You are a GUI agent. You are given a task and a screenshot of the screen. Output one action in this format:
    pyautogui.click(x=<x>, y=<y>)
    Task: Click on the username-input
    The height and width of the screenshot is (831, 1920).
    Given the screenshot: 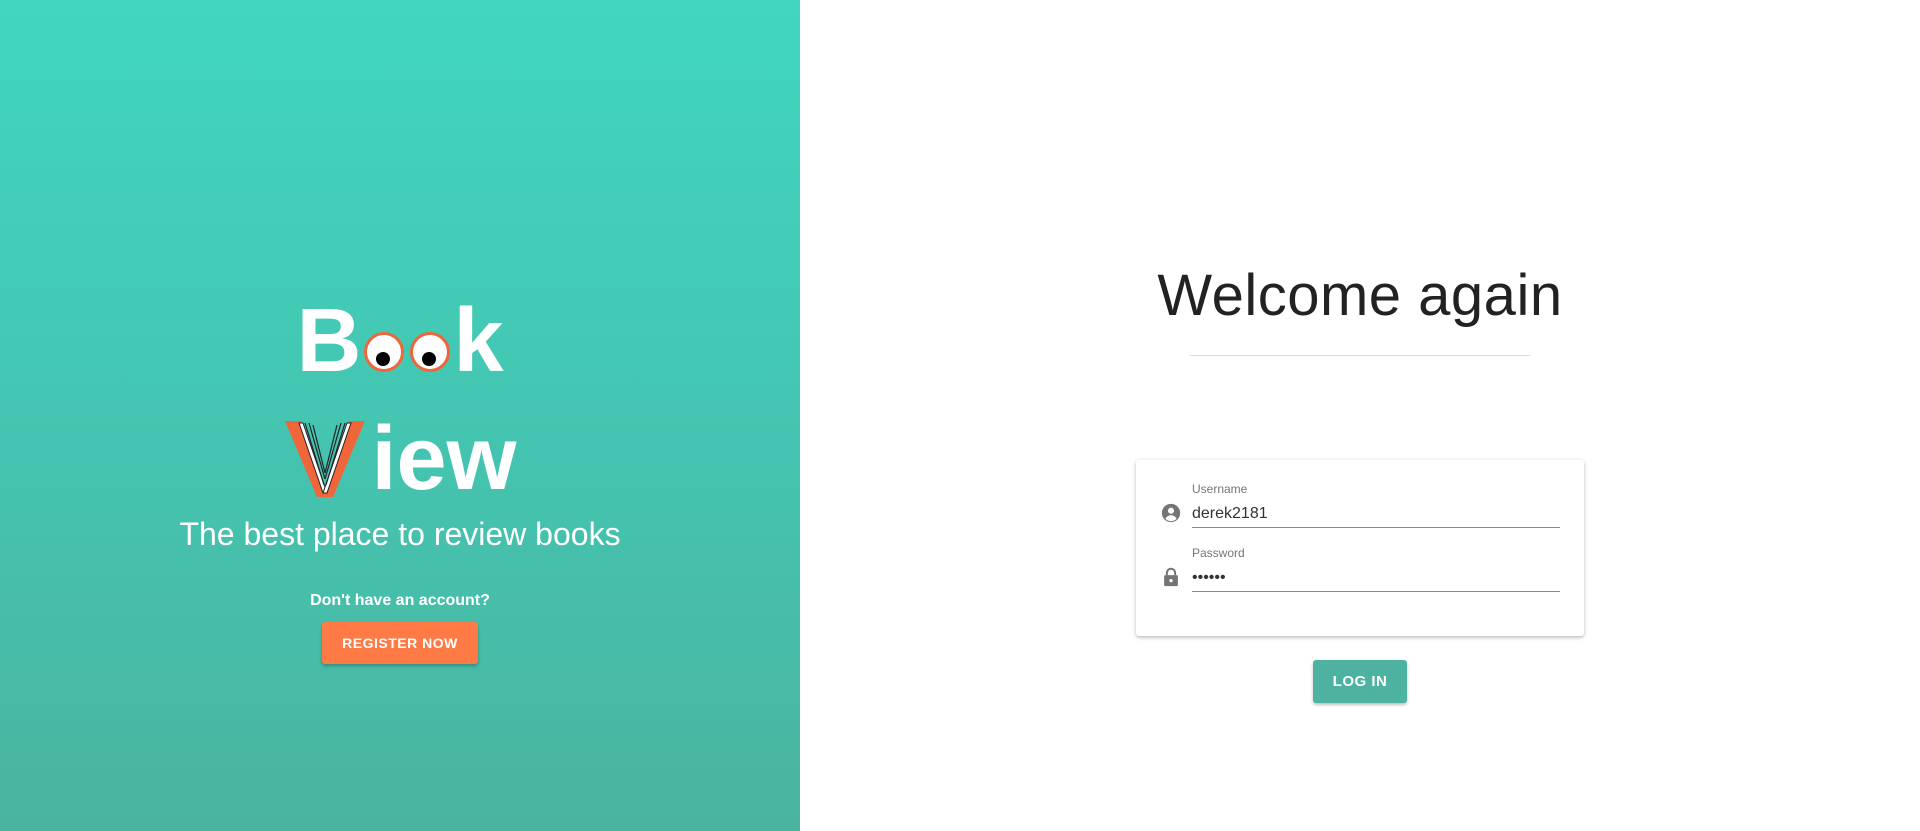 What is the action you would take?
    pyautogui.click(x=1376, y=514)
    